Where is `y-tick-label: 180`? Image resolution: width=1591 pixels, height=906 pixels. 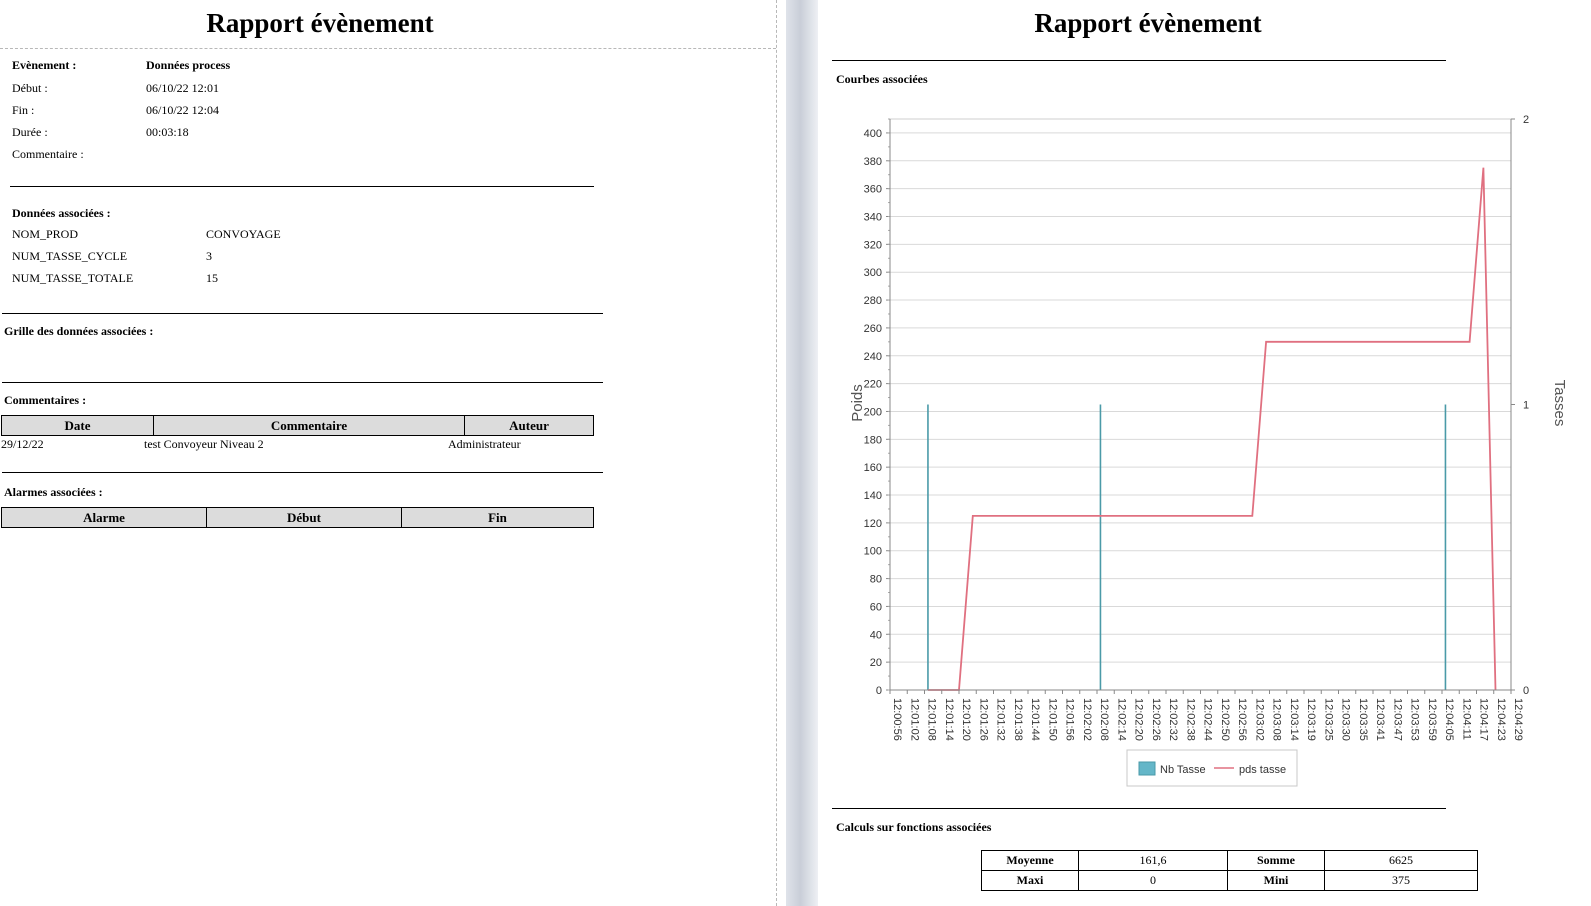 y-tick-label: 180 is located at coordinates (873, 440).